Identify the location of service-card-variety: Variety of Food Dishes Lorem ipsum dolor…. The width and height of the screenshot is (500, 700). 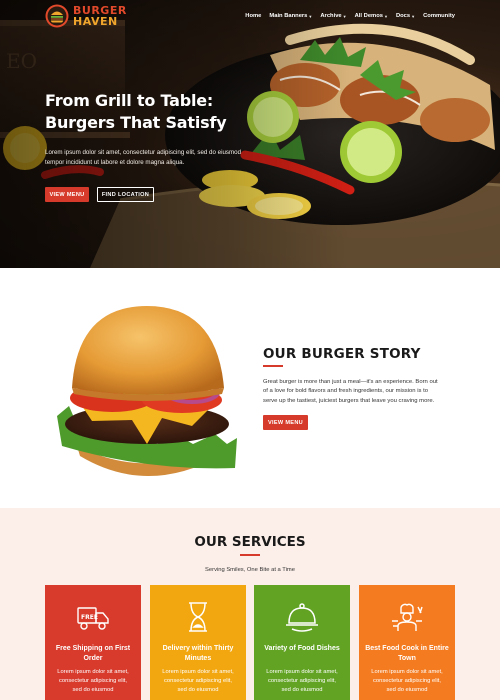
(302, 642).